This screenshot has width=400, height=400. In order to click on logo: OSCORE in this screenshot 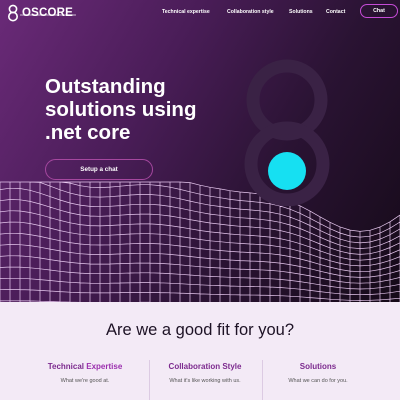, I will do `click(40, 13)`.